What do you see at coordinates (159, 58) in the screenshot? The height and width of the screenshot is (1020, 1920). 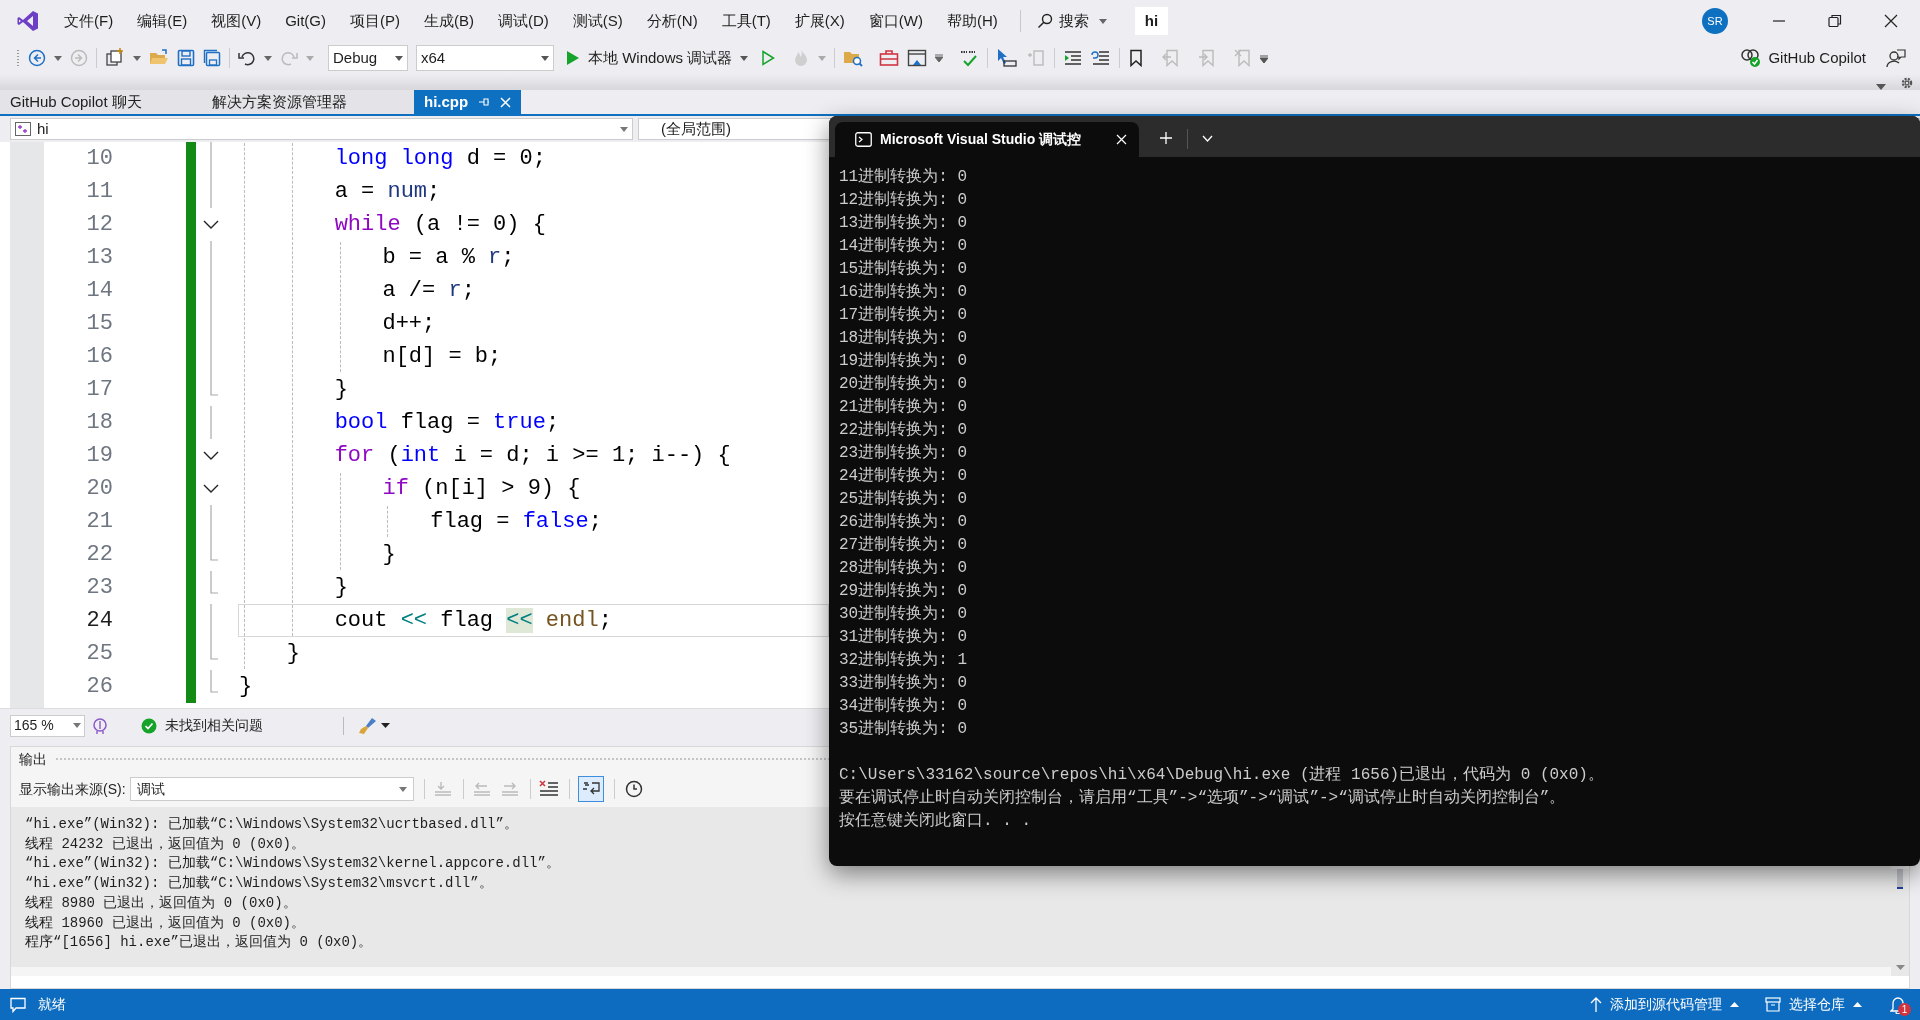 I see `folder-icon` at bounding box center [159, 58].